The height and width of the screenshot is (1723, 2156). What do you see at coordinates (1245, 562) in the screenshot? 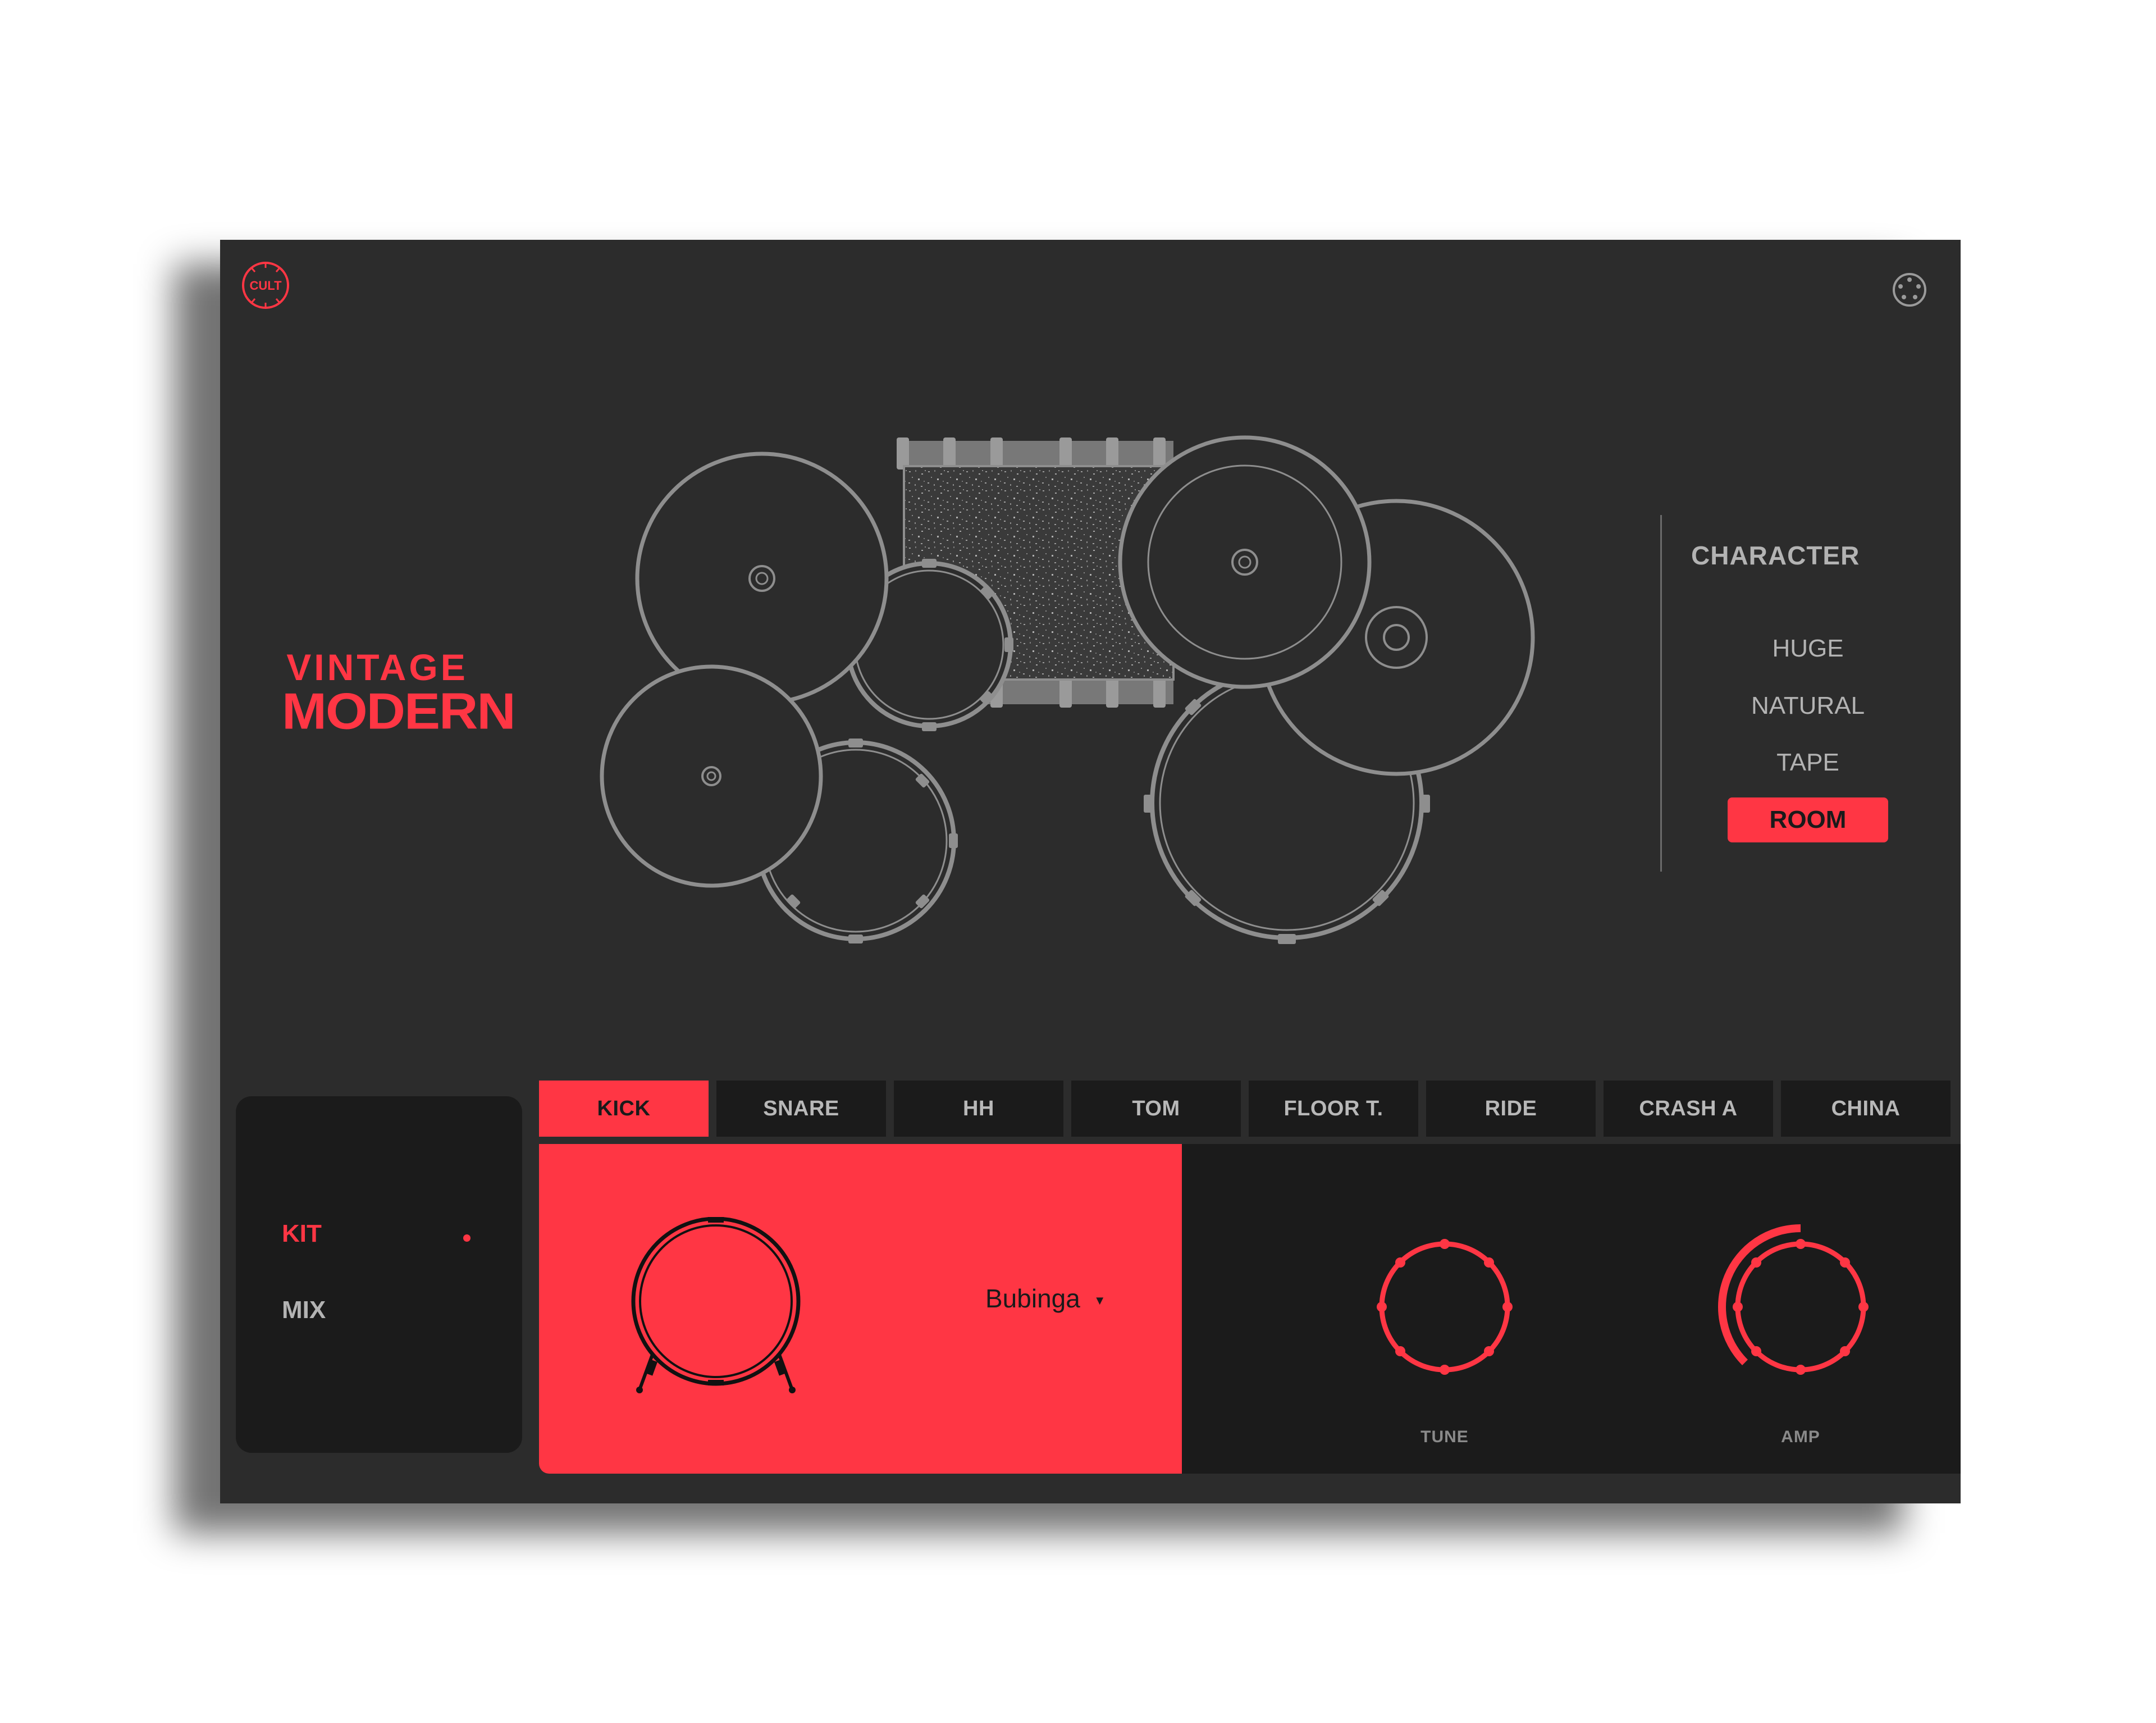
I see `china-cymbal` at bounding box center [1245, 562].